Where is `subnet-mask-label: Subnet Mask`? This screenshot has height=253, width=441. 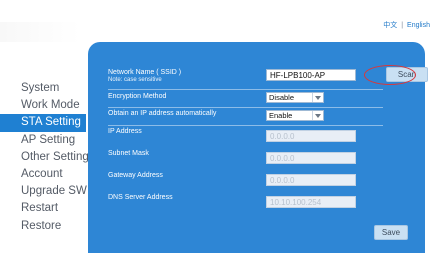 subnet-mask-label: Subnet Mask is located at coordinates (128, 153).